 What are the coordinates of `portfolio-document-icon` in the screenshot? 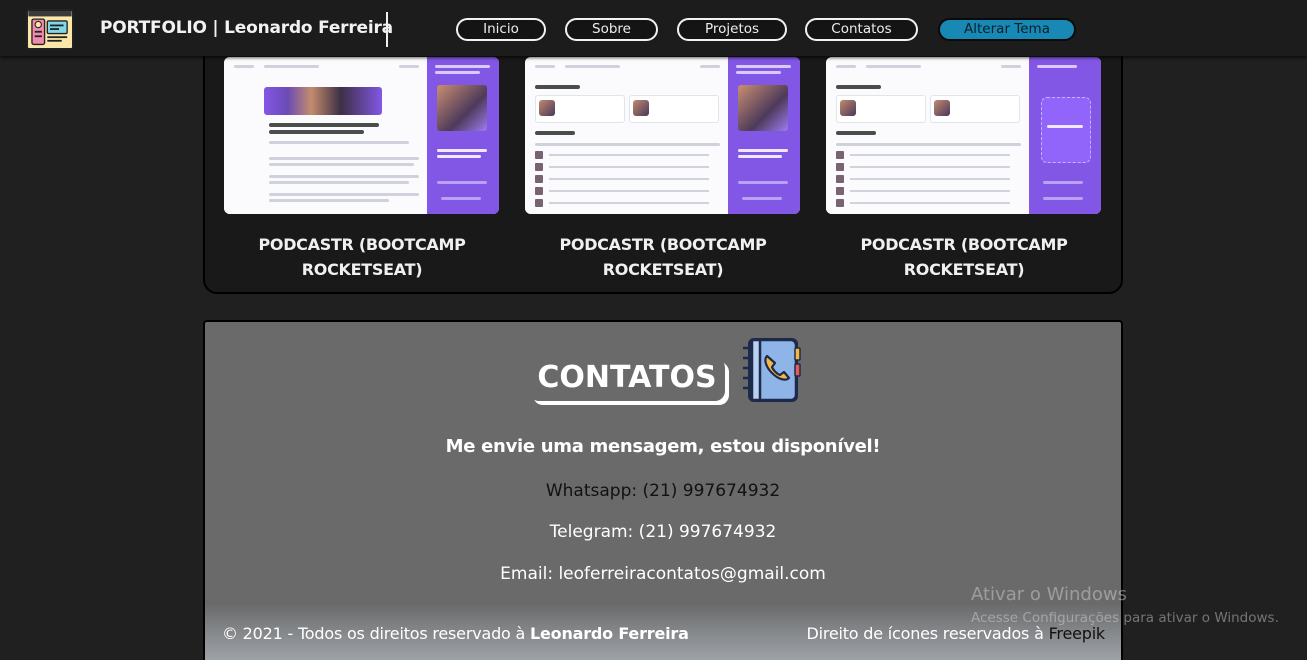 It's located at (50, 29).